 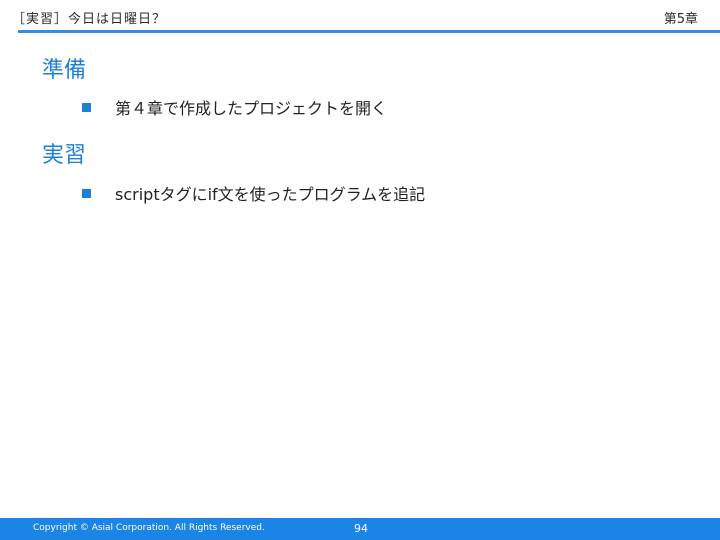 What do you see at coordinates (680, 19) in the screenshot?
I see `chapter-label: 第5章` at bounding box center [680, 19].